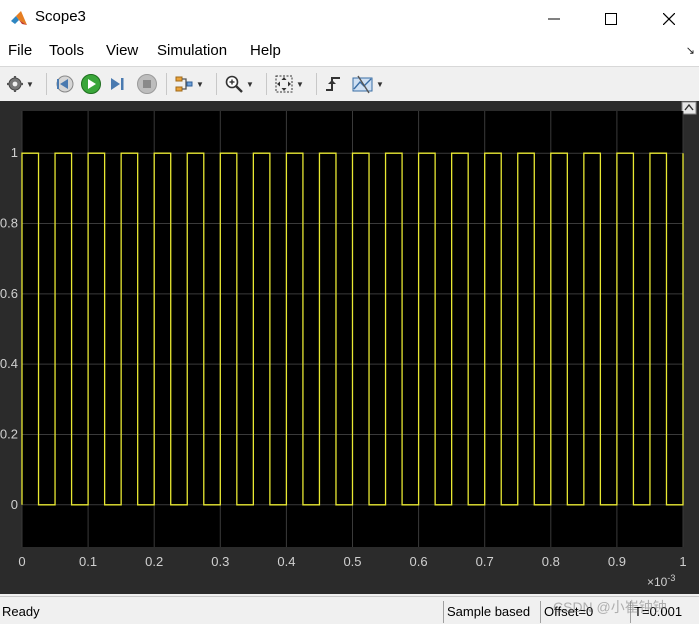 This screenshot has height=624, width=699. Describe the element at coordinates (9, 223) in the screenshot. I see `y-tick-label: 0.8` at that location.